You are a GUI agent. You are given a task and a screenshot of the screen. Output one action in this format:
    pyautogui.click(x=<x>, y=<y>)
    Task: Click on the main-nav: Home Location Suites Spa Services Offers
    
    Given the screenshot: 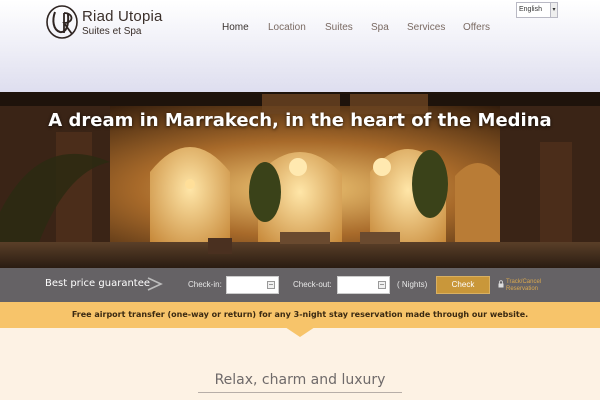 What is the action you would take?
    pyautogui.click(x=300, y=30)
    